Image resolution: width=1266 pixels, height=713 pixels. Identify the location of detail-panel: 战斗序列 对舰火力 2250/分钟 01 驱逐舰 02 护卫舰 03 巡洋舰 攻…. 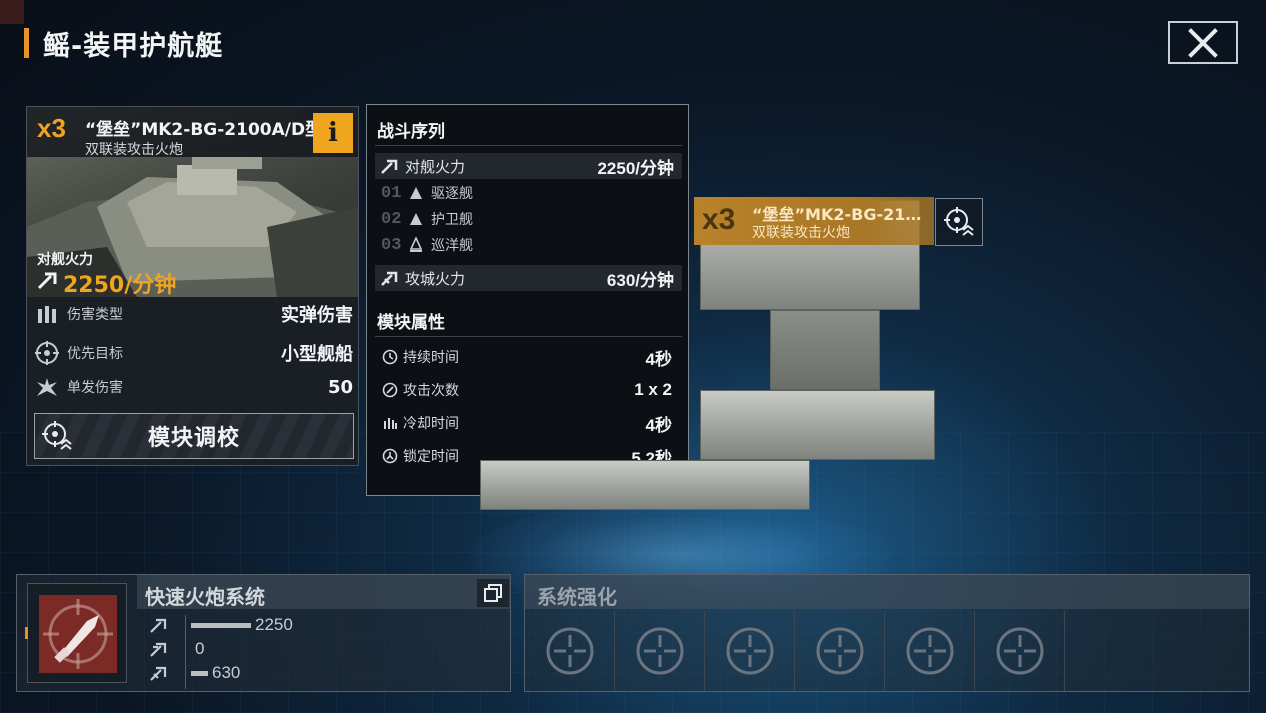
(527, 300).